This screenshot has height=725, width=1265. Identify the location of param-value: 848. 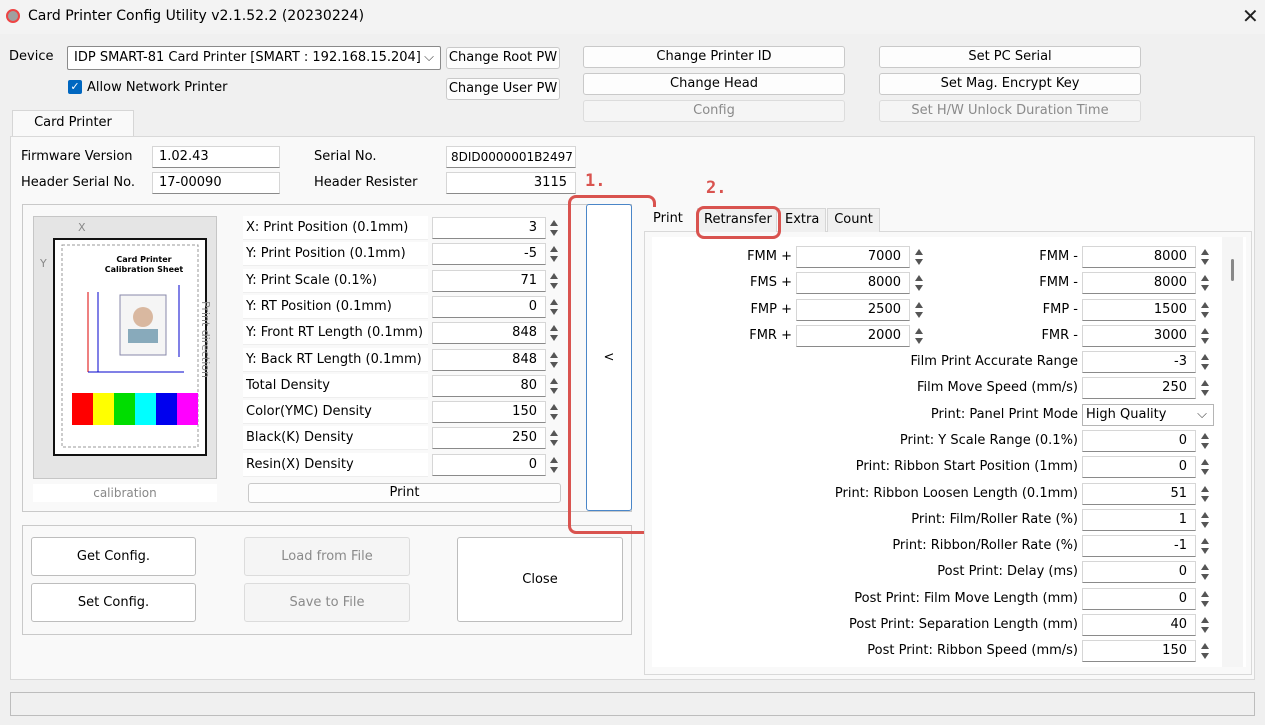
(489, 333).